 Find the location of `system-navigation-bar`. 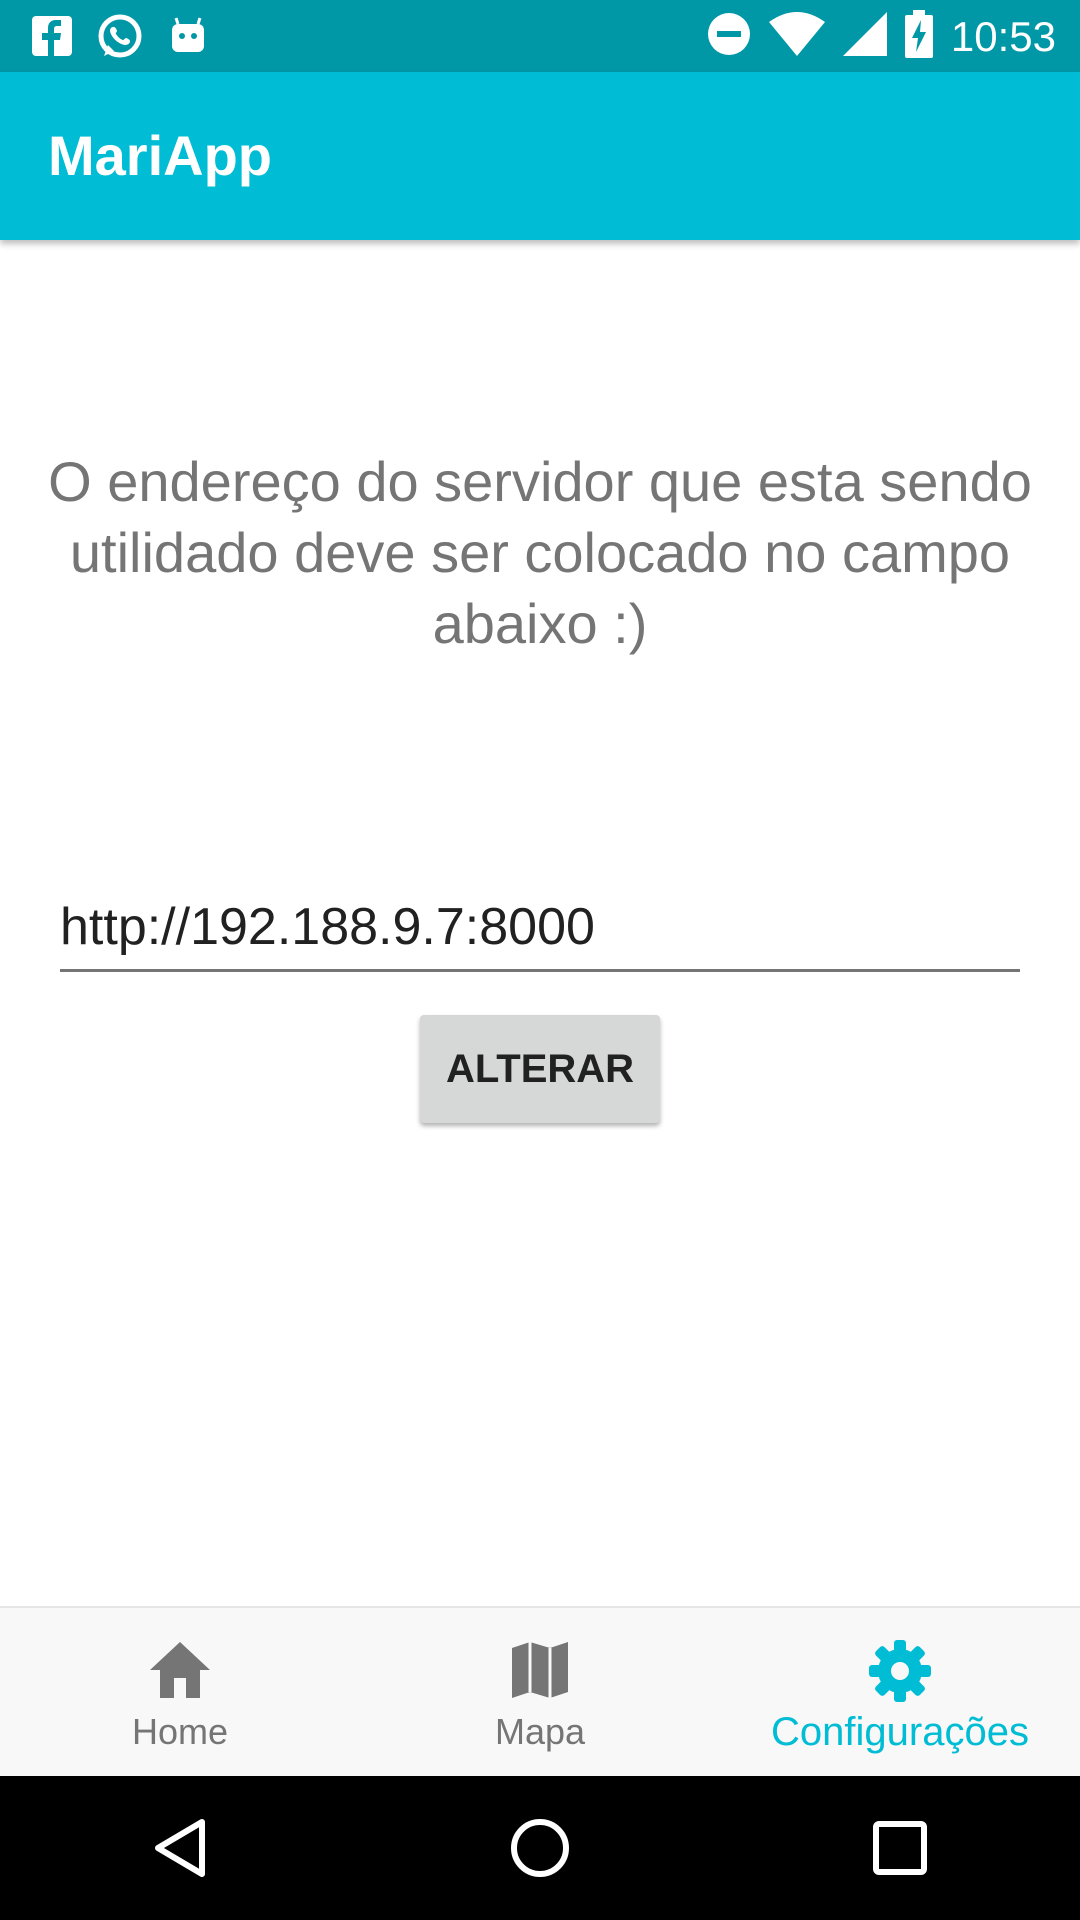

system-navigation-bar is located at coordinates (540, 1848).